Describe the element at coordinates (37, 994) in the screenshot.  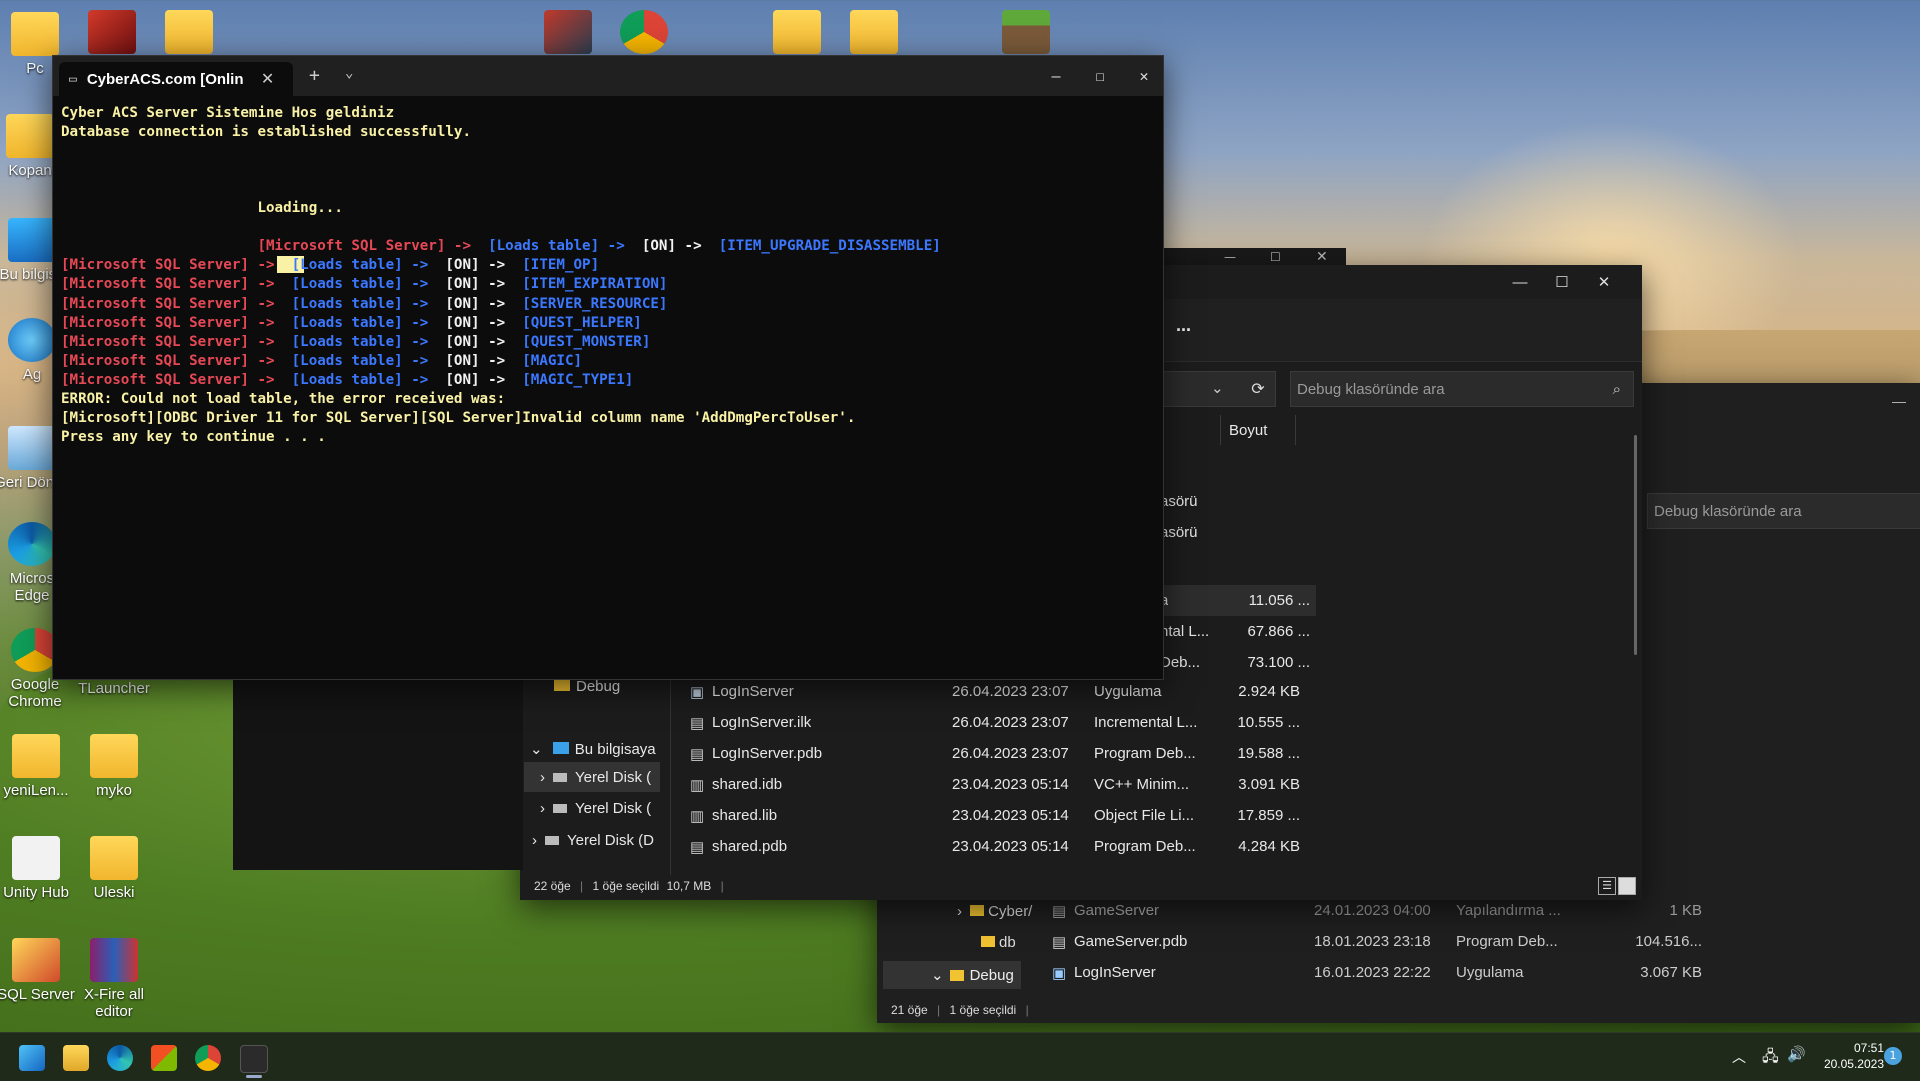
I see `desktop-icon-label: SQL Server` at that location.